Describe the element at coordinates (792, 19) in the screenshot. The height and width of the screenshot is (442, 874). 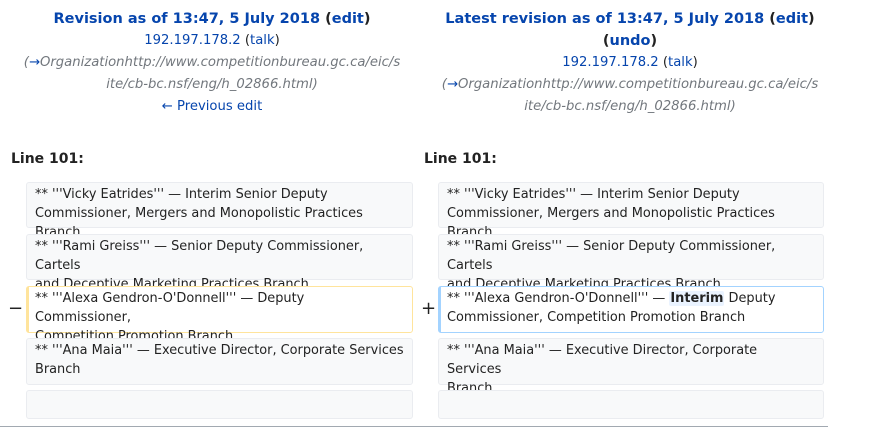
I see `right-edit-link: edit` at that location.